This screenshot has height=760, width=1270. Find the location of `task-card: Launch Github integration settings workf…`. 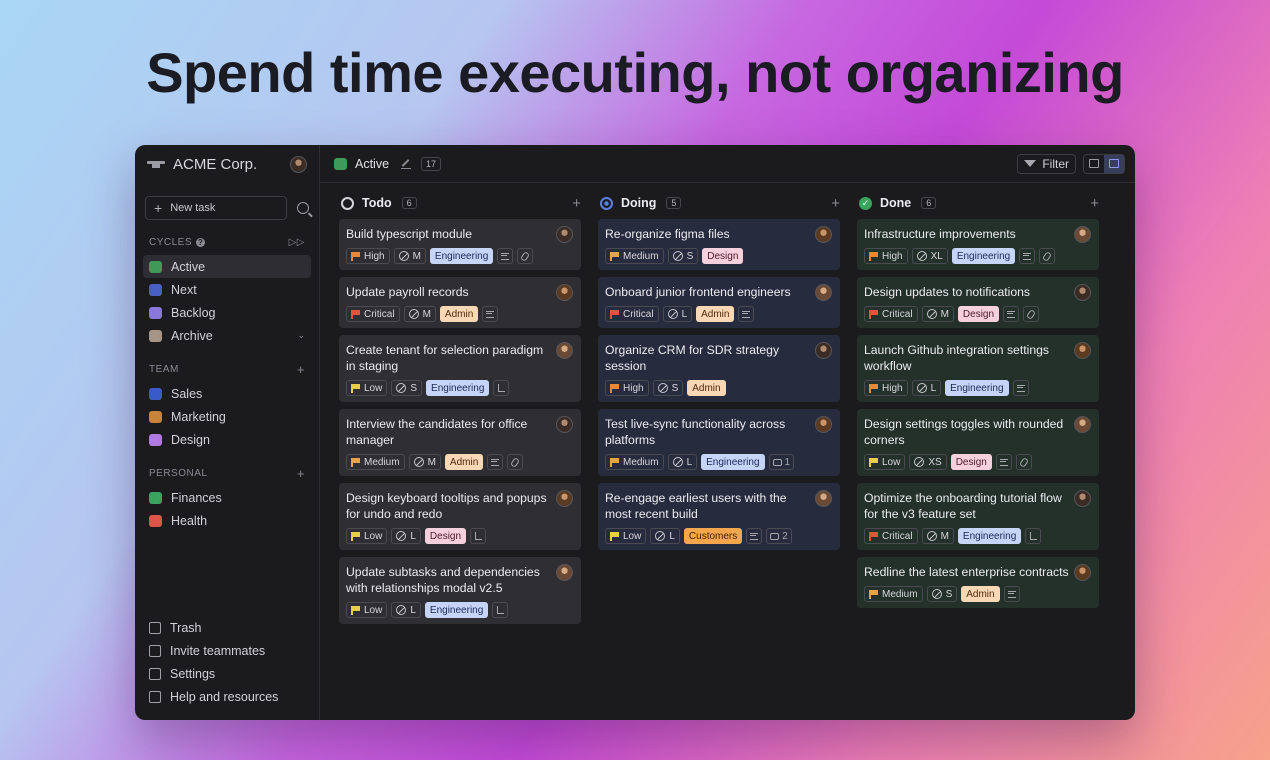

task-card: Launch Github integration settings workf… is located at coordinates (978, 368).